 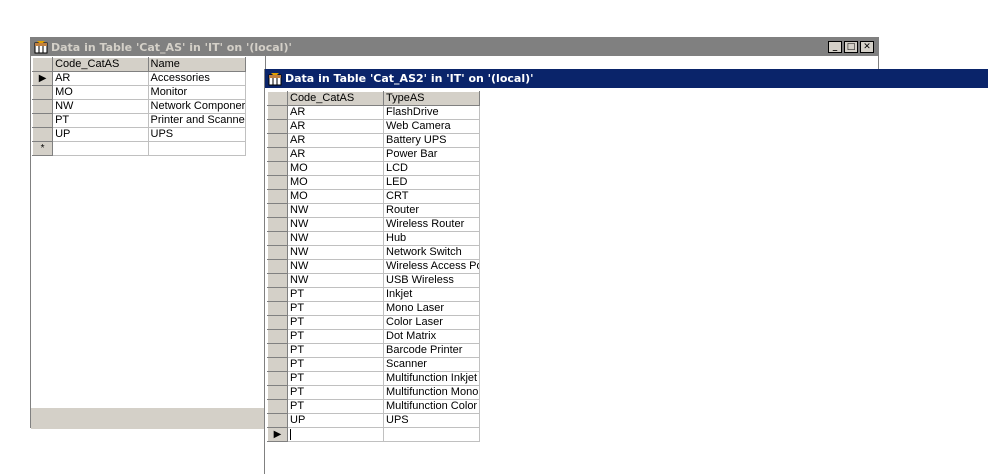 I want to click on table-row: NW Wireless Access Po, so click(x=373, y=266).